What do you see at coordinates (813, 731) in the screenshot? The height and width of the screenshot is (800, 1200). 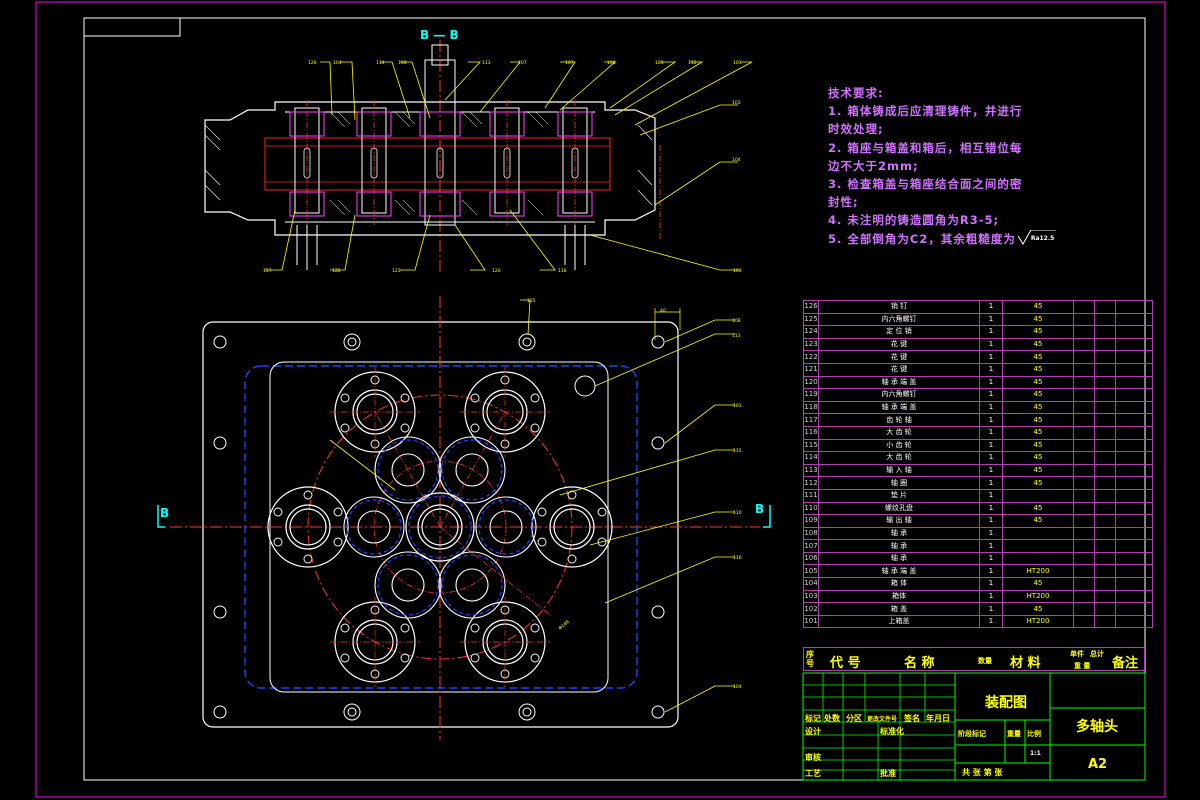 I see `design-label: 设计` at bounding box center [813, 731].